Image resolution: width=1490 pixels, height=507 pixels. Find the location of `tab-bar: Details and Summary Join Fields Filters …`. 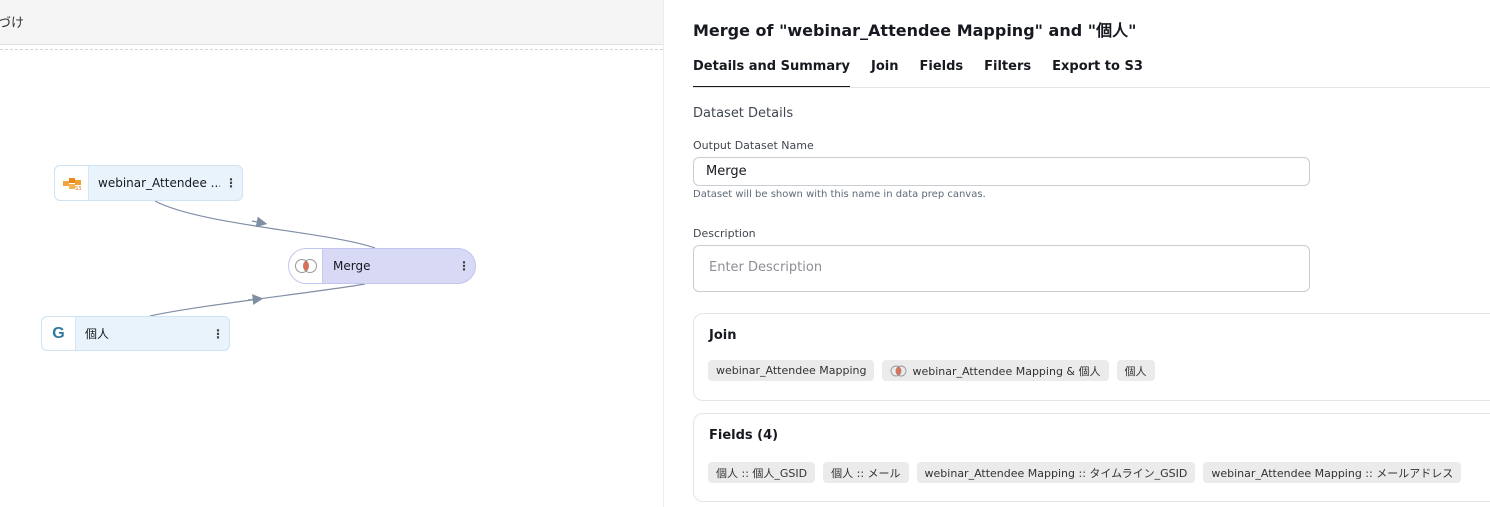

tab-bar: Details and Summary Join Fields Filters … is located at coordinates (928, 72).